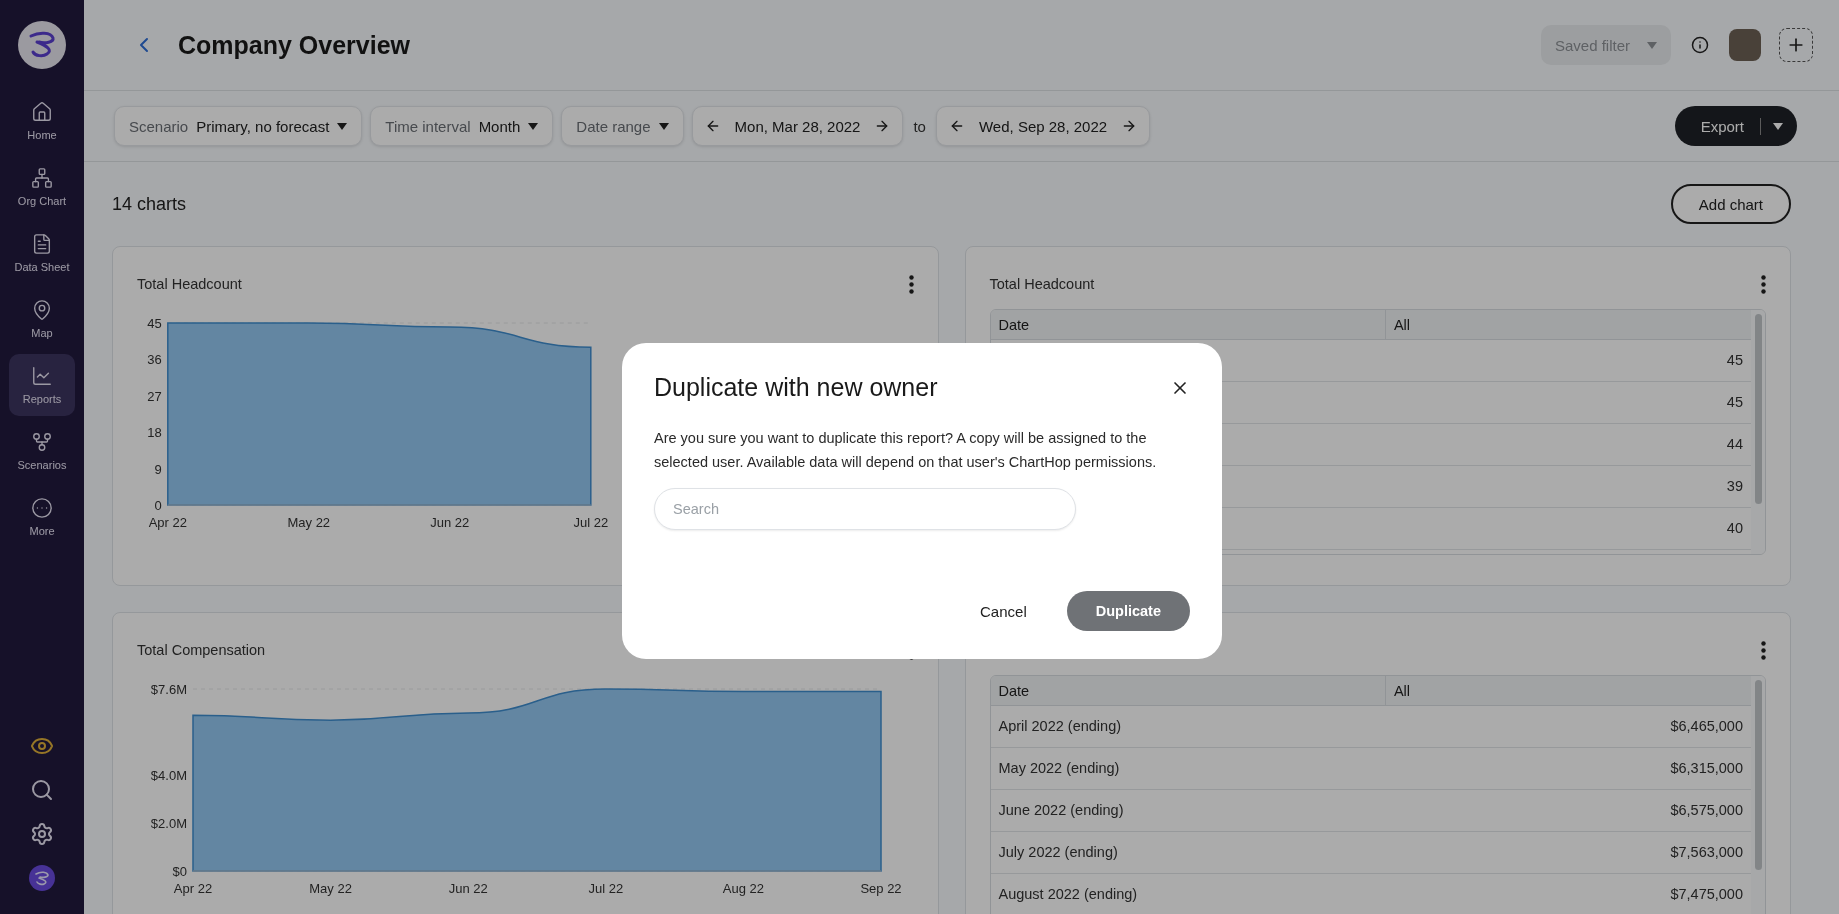 The width and height of the screenshot is (1839, 914). What do you see at coordinates (881, 888) in the screenshot?
I see `x-tick-label: Sep 22` at bounding box center [881, 888].